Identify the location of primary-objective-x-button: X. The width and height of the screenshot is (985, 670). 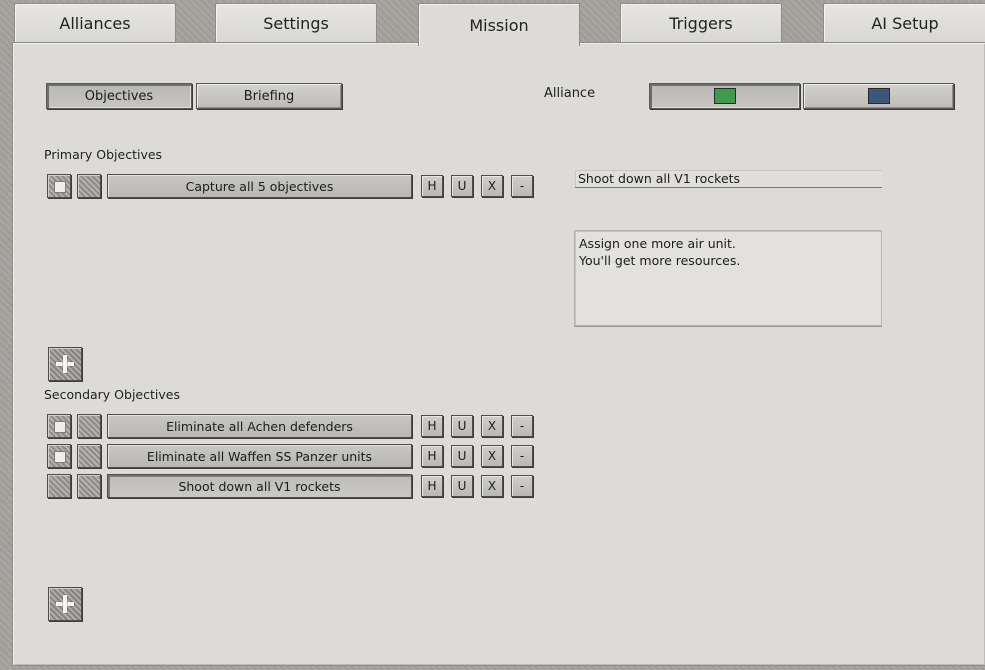
(492, 186).